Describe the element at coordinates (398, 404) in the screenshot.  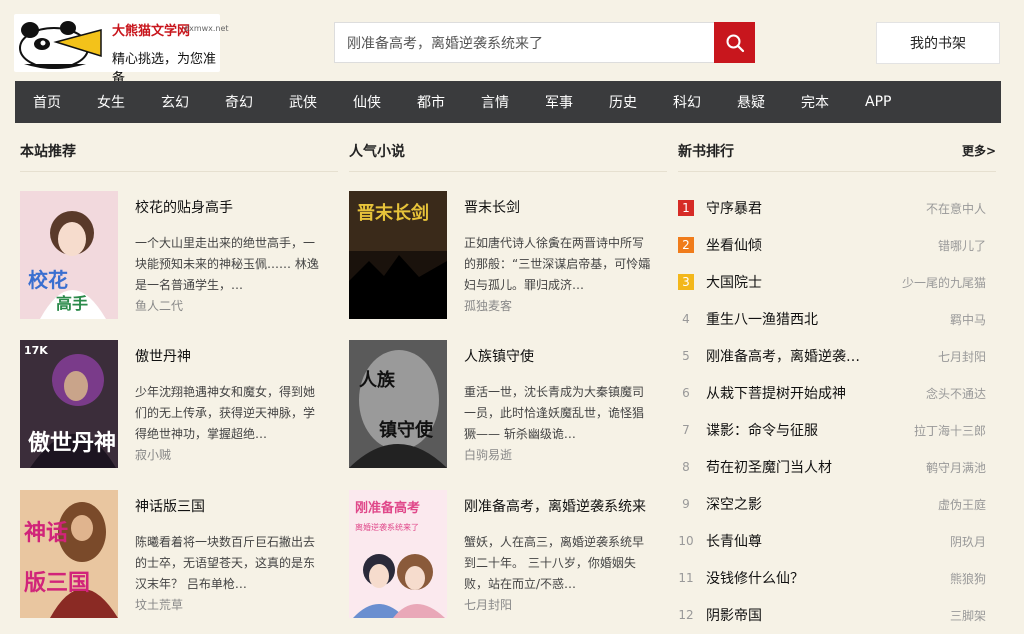
I see `book-cover-image: 人族 镇守使` at that location.